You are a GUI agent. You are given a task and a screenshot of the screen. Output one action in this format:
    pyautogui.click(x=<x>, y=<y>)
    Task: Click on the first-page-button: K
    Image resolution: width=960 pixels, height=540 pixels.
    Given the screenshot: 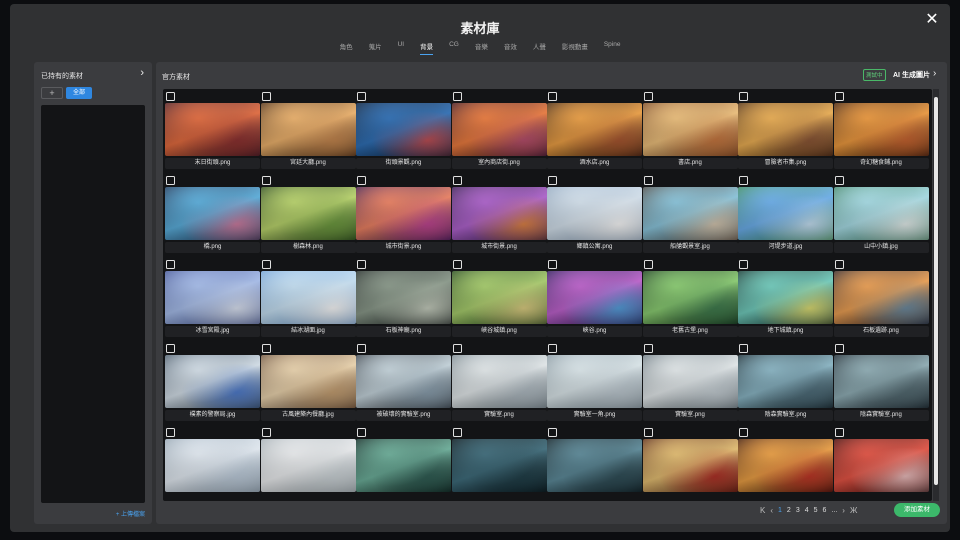 What is the action you would take?
    pyautogui.click(x=762, y=510)
    